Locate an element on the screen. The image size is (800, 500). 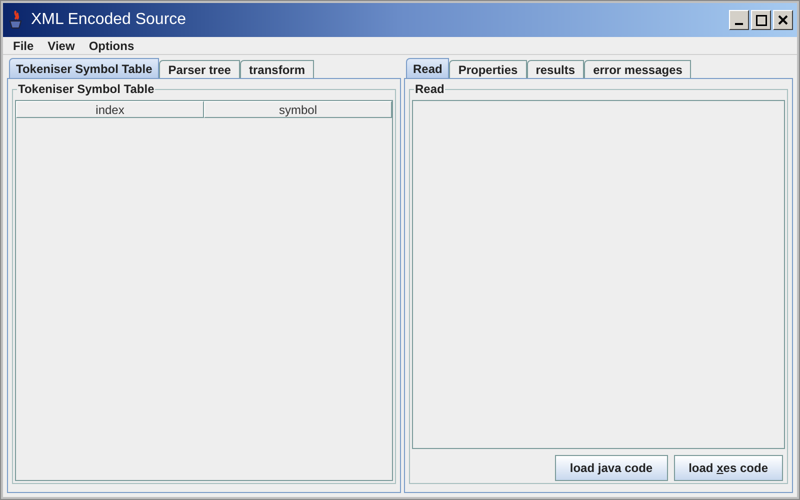
minimize-button is located at coordinates (739, 20).